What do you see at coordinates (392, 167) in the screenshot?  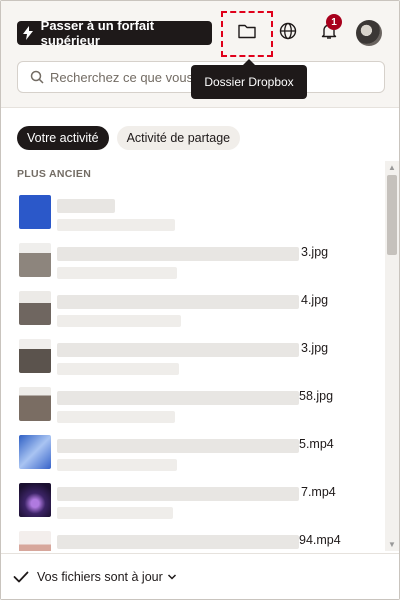 I see `scroll-up-arrow-icon: ▲` at bounding box center [392, 167].